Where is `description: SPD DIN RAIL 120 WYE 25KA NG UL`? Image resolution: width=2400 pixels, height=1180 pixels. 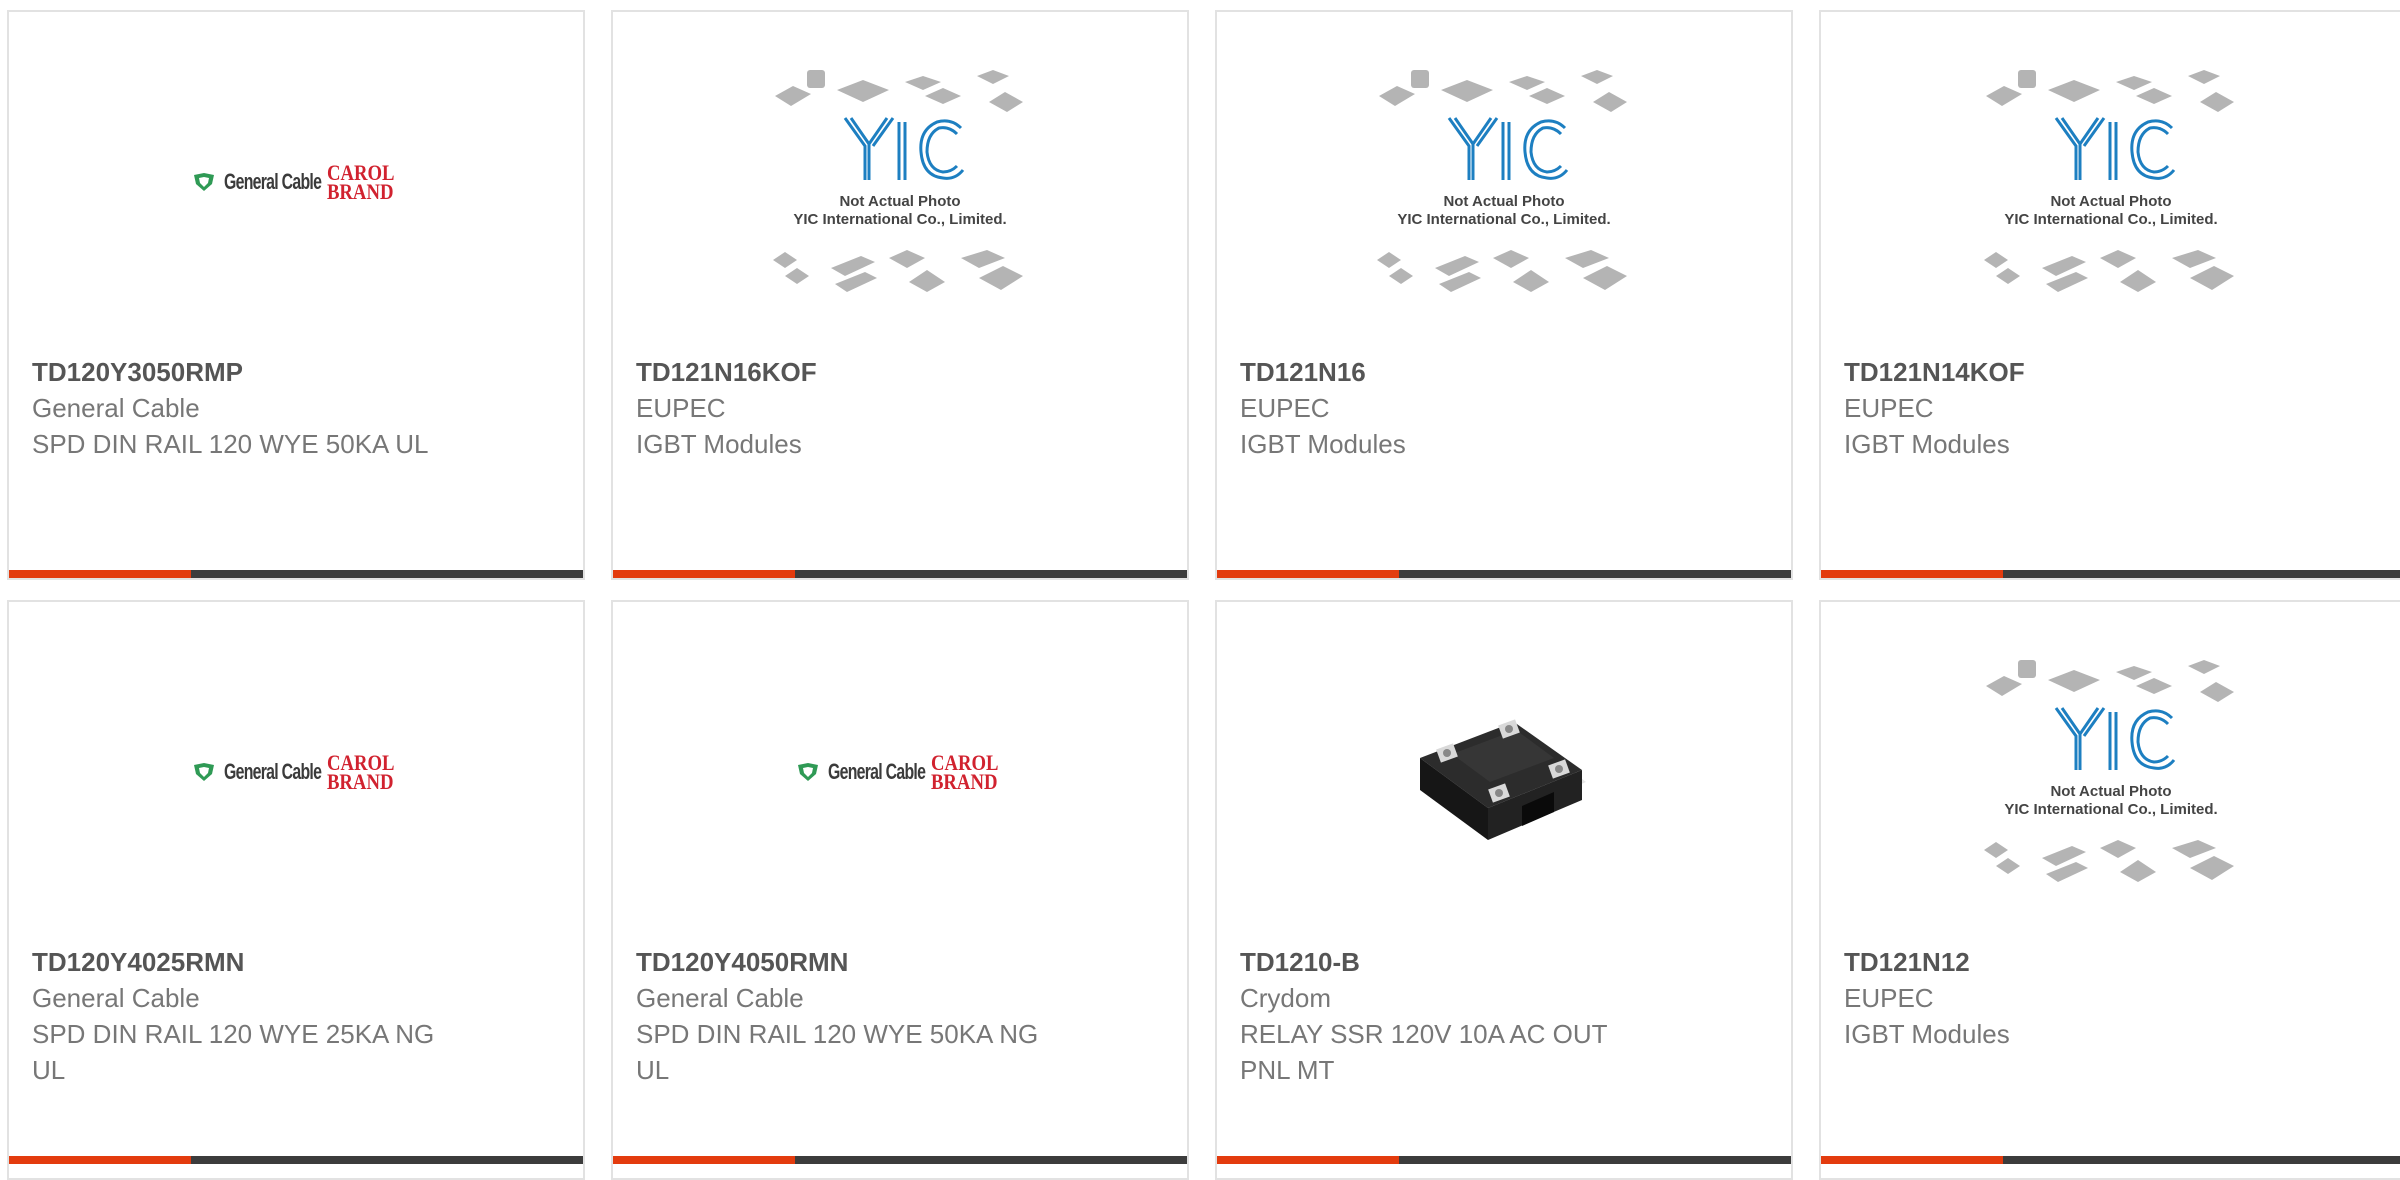 description: SPD DIN RAIL 120 WYE 25KA NG UL is located at coordinates (233, 1052).